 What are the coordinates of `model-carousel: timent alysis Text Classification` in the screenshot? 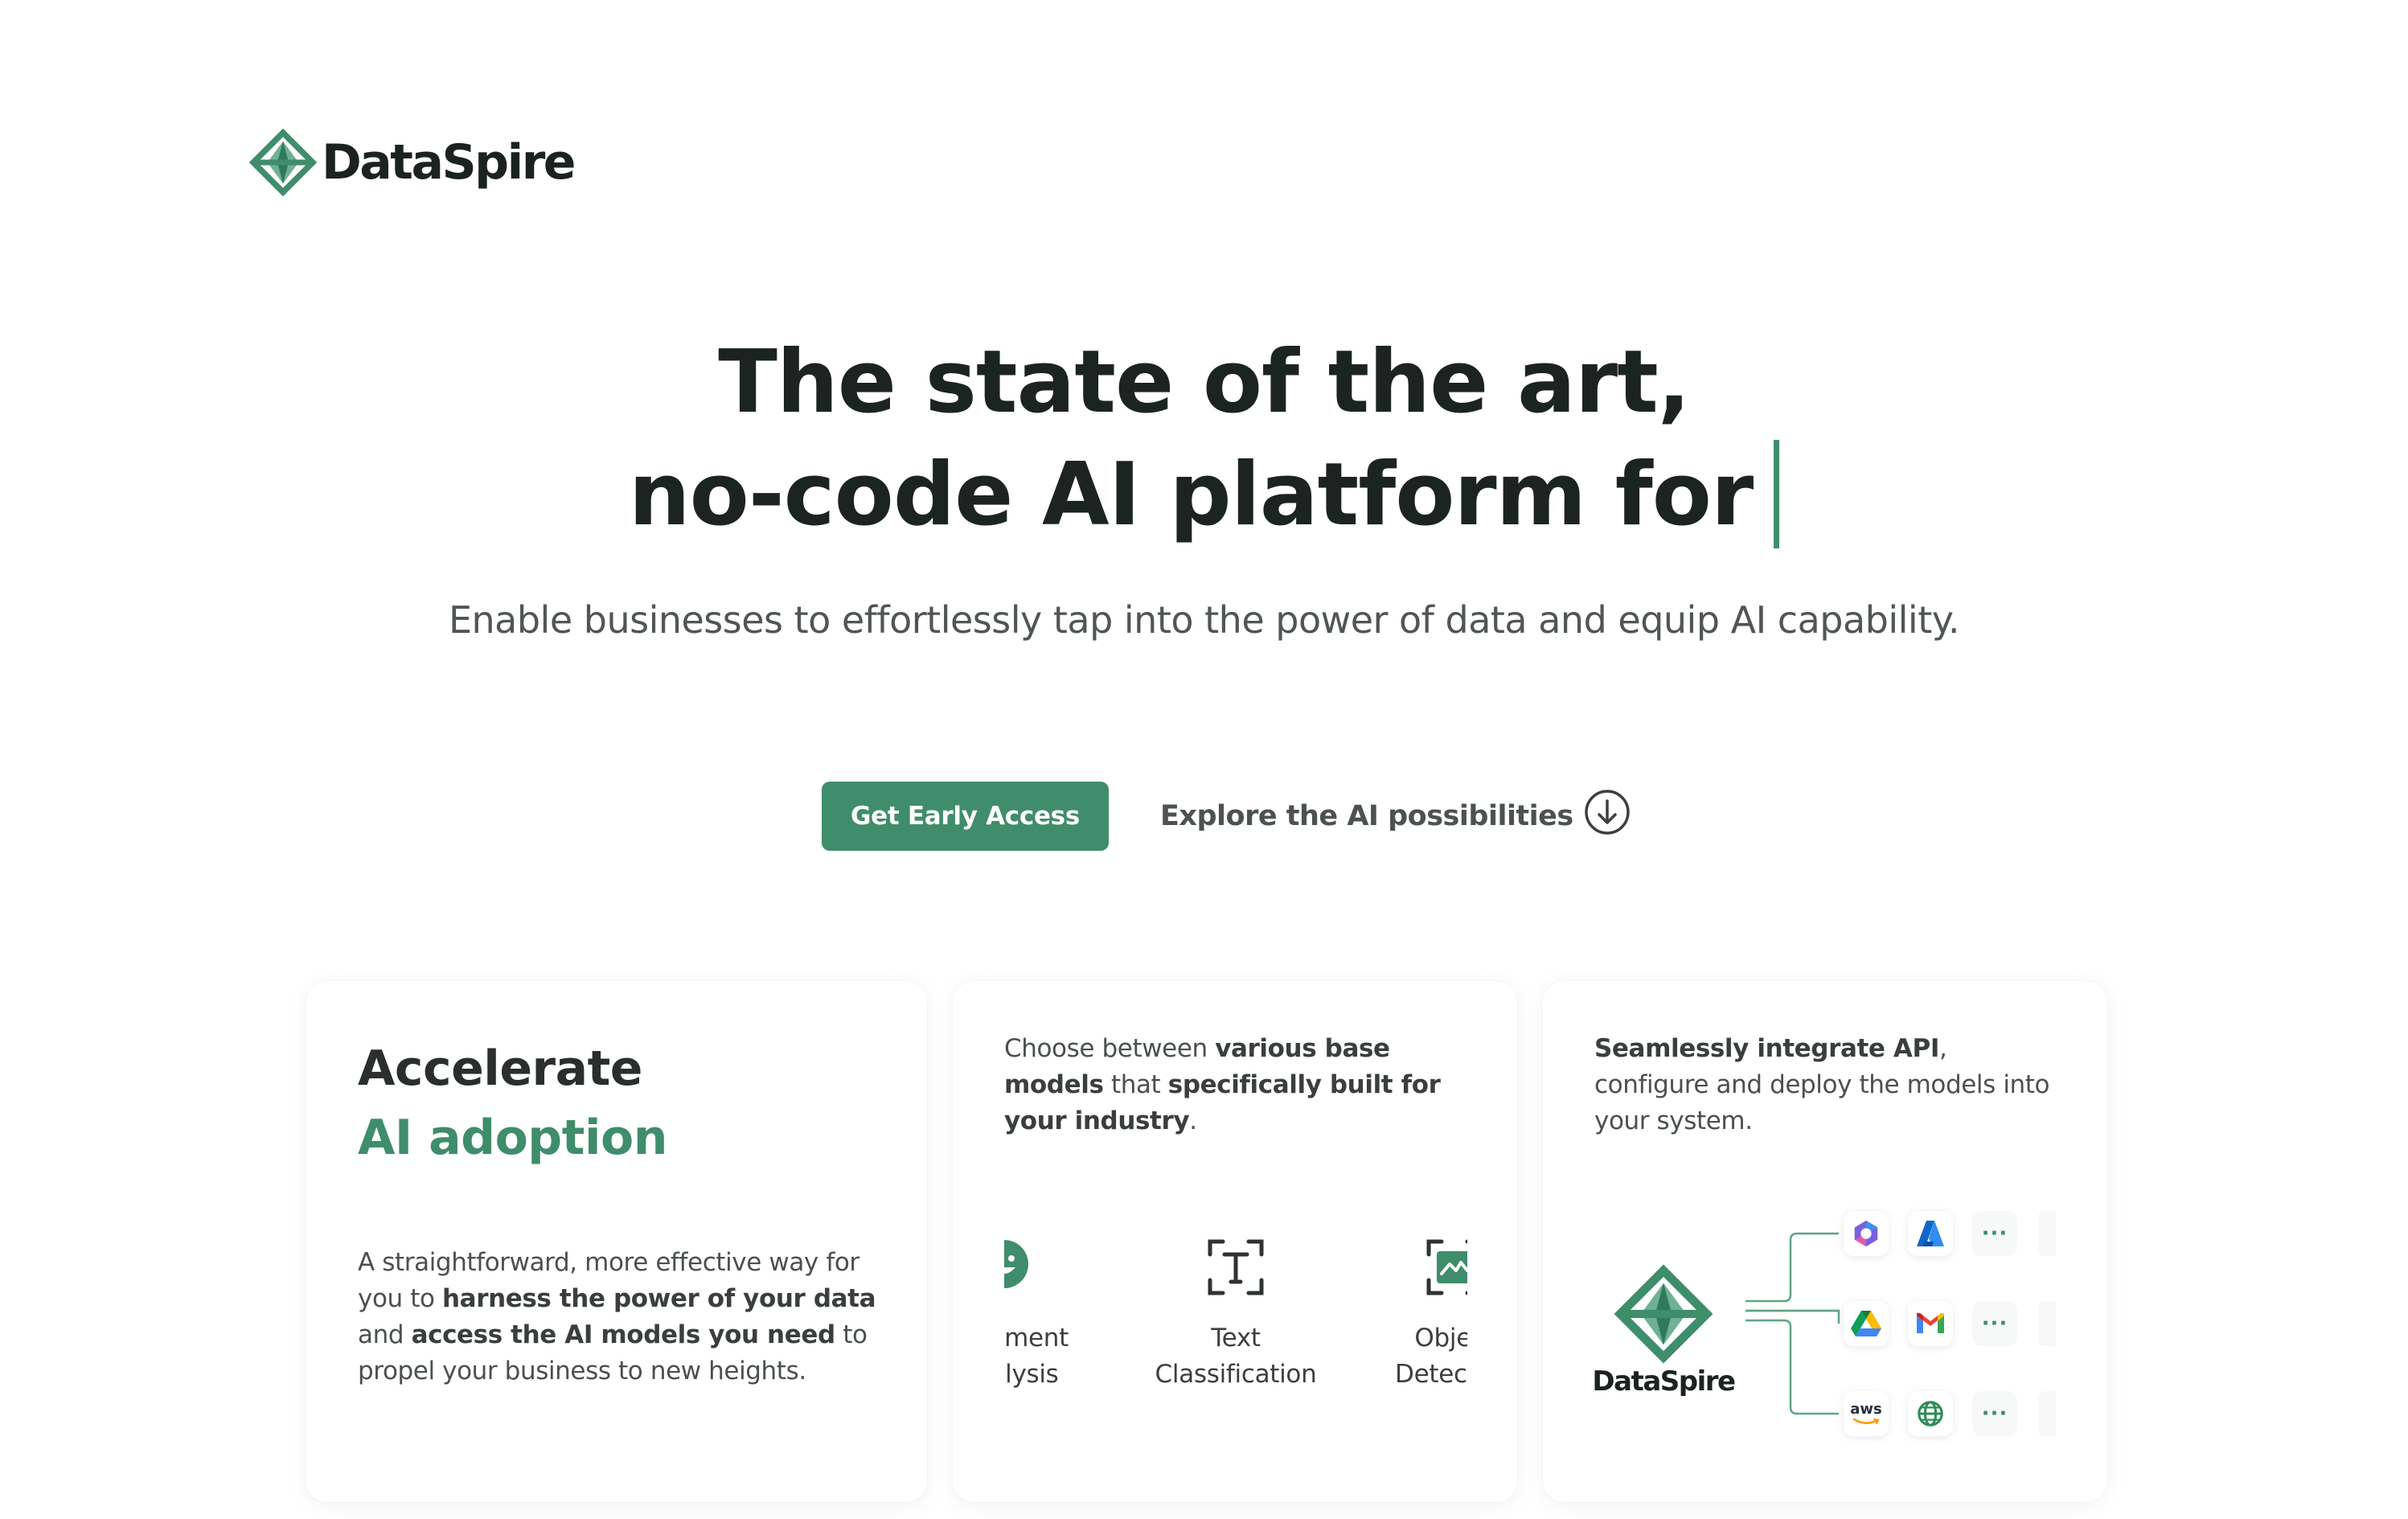 It's located at (1235, 1351).